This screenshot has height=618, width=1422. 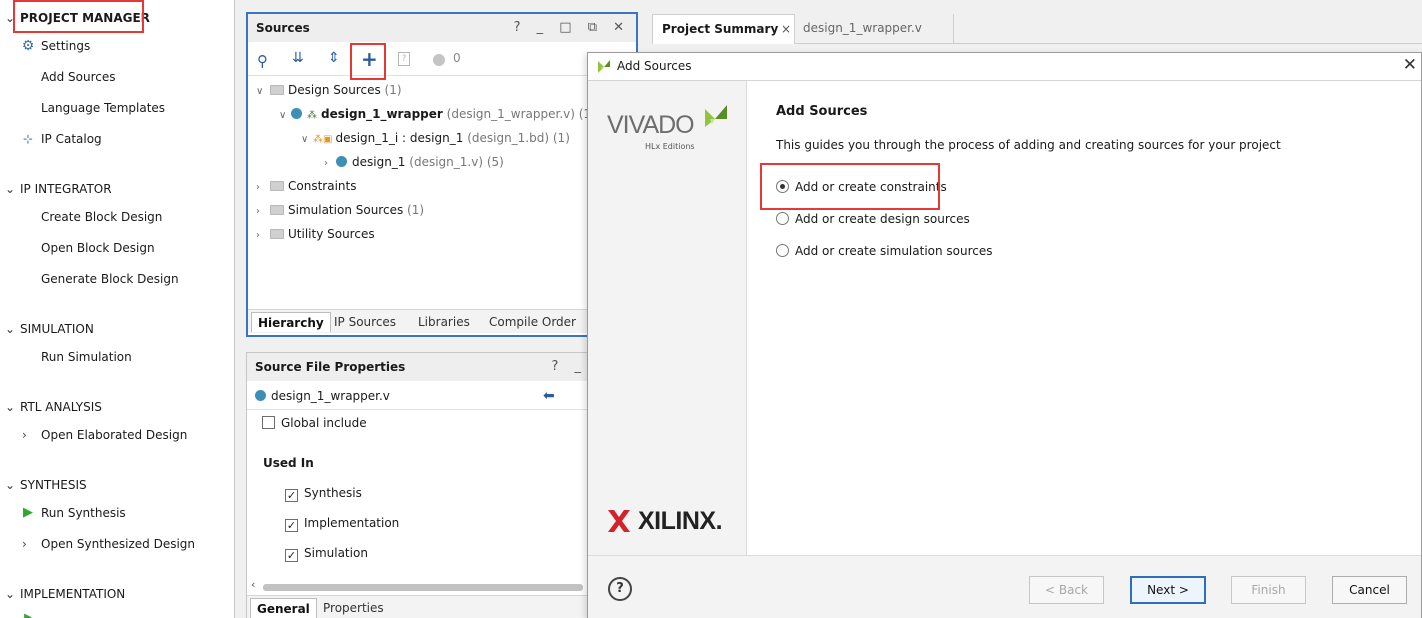 I want to click on chevron-left-icon: ‹, so click(x=253, y=584).